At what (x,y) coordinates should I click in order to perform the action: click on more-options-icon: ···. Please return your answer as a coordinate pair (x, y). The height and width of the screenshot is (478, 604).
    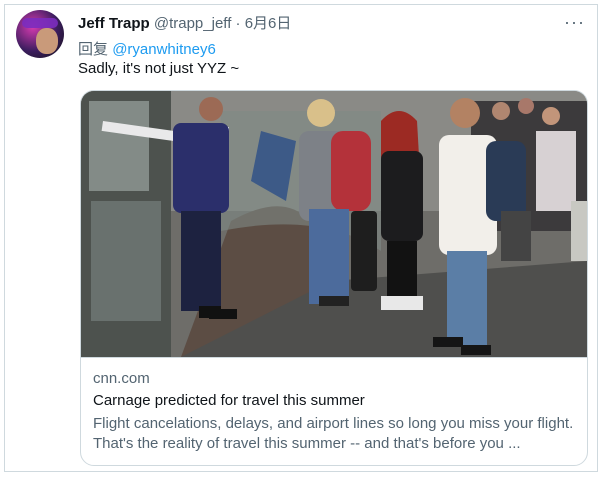
    Looking at the image, I should click on (574, 22).